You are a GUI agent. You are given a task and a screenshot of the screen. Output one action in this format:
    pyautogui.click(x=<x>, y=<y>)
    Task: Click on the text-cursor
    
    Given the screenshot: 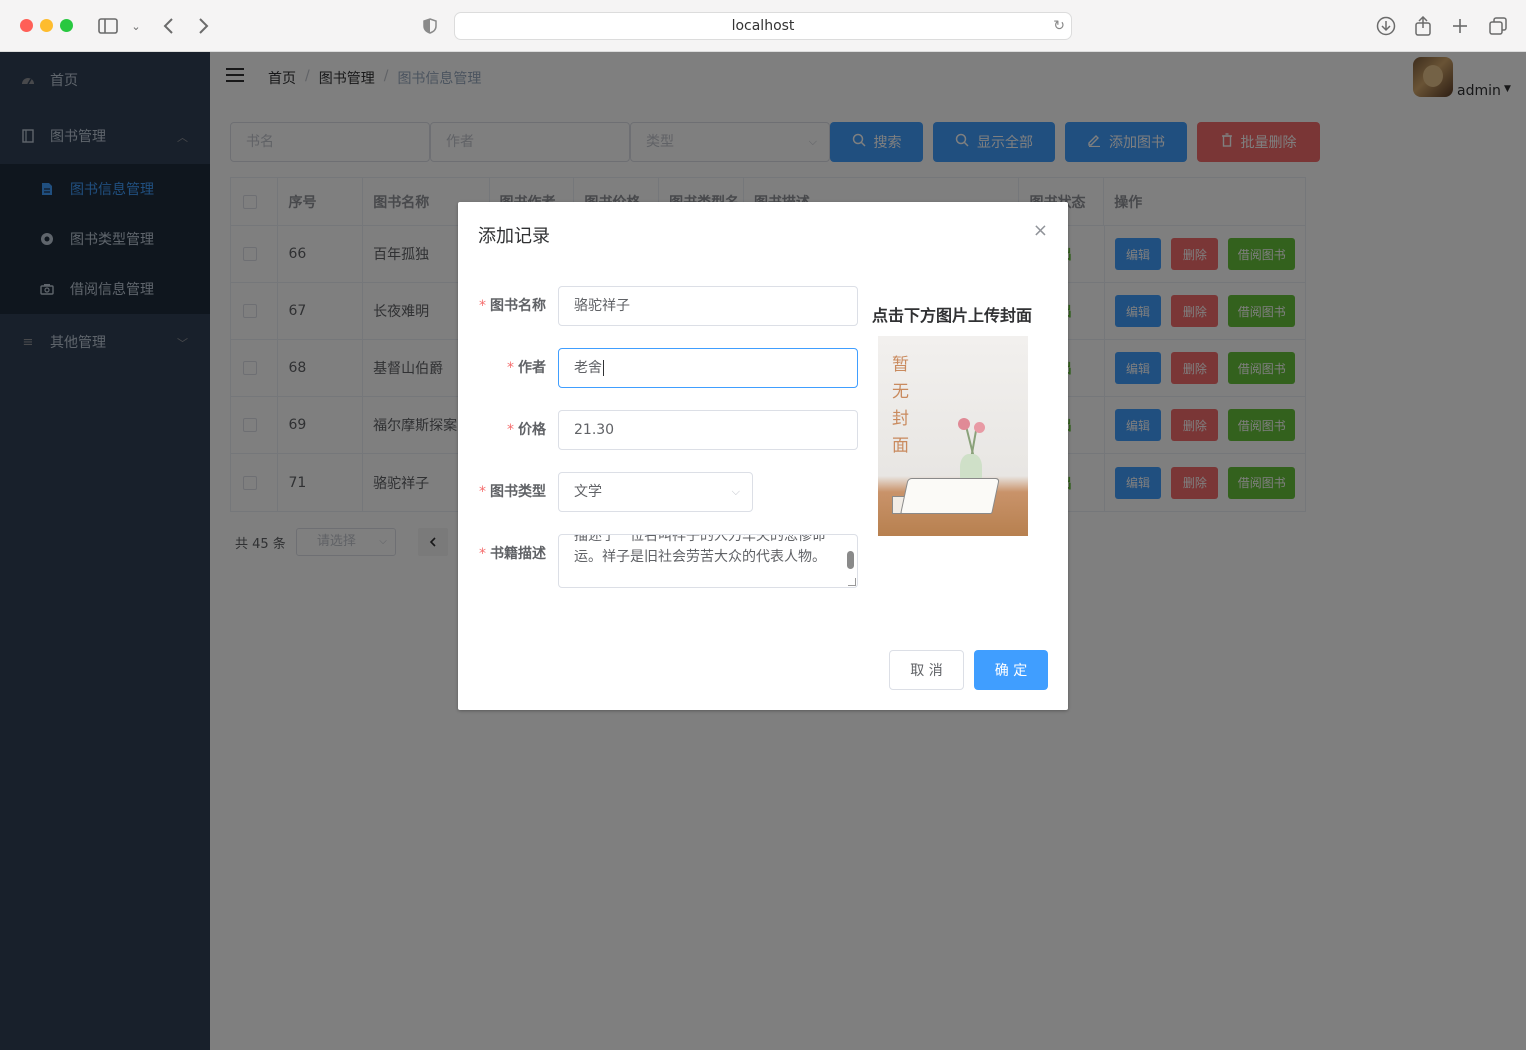 What is the action you would take?
    pyautogui.click(x=603, y=368)
    